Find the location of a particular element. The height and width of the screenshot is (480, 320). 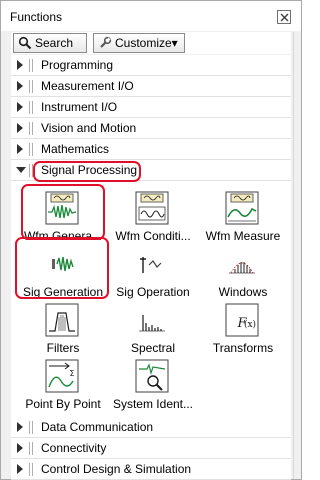

subpalette-item-label: Wfm Measure is located at coordinates (243, 236).